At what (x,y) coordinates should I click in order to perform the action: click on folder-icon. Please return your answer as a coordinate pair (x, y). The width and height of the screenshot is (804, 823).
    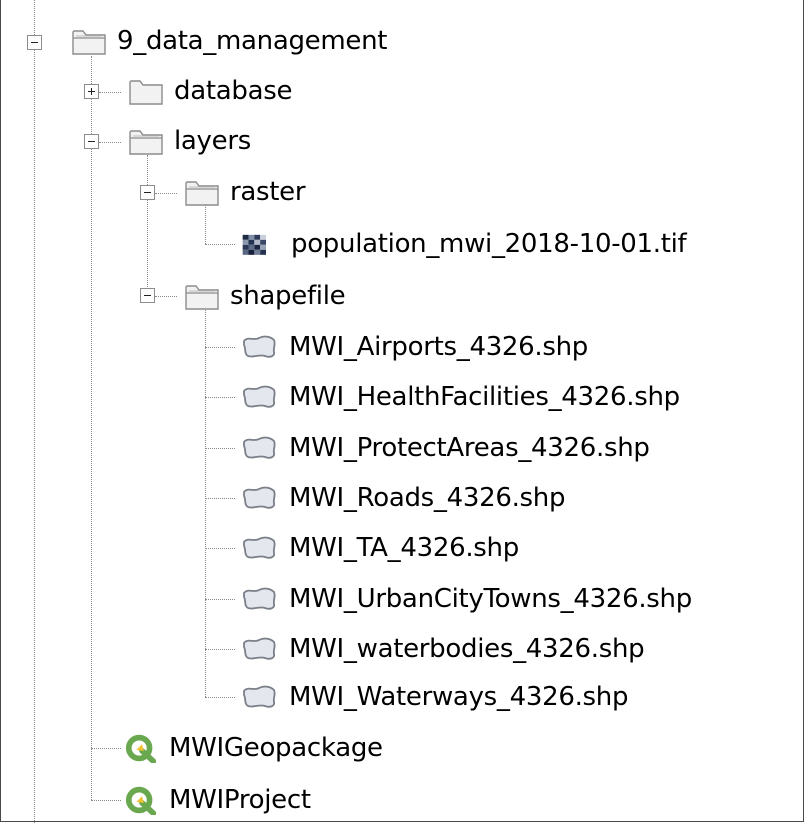
    Looking at the image, I should click on (146, 92).